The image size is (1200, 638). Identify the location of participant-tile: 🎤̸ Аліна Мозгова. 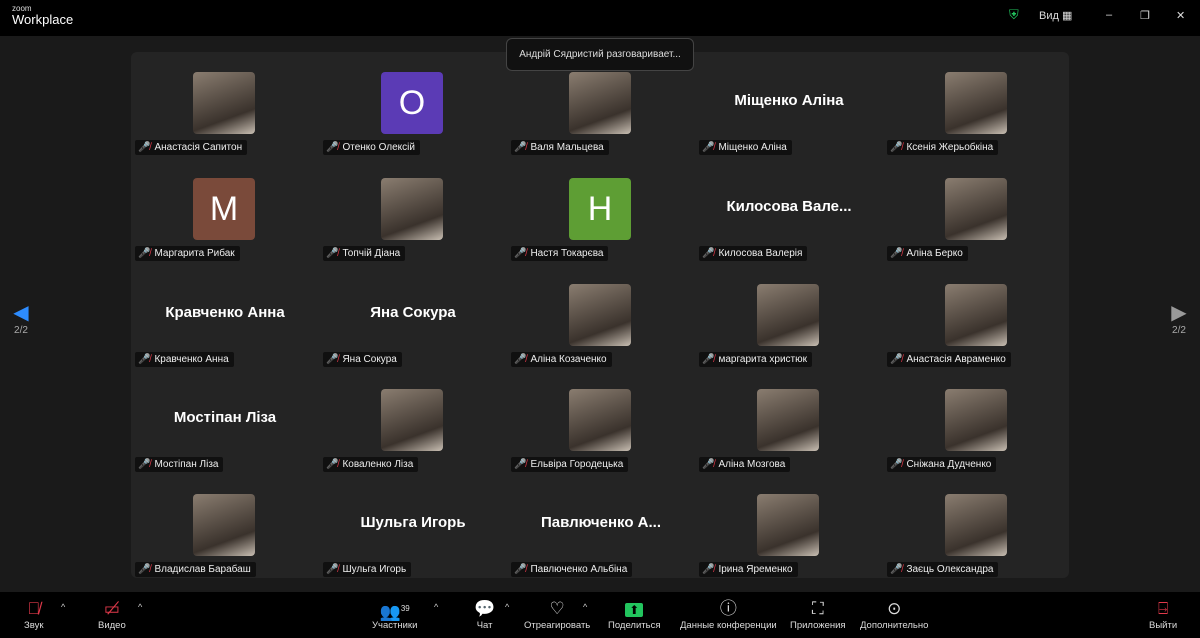
(789, 421).